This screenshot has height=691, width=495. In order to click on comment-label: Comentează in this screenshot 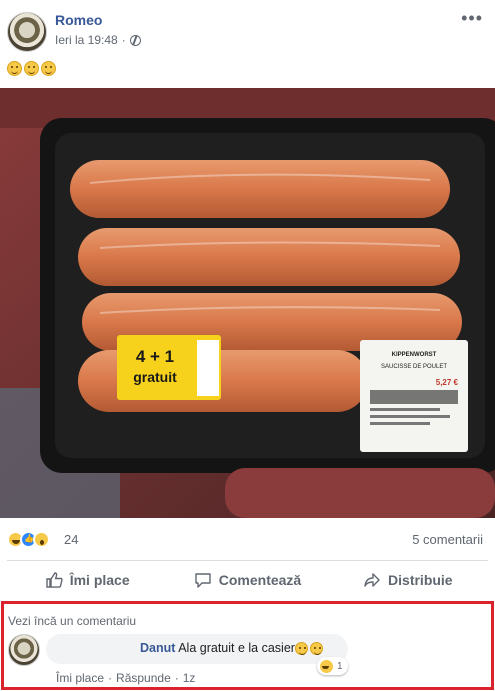, I will do `click(260, 579)`.